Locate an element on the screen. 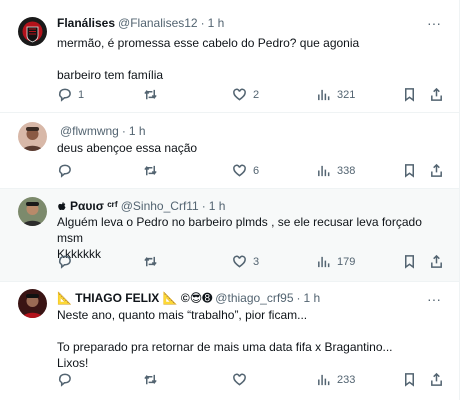 Image resolution: width=467 pixels, height=400 pixels. views-count: 233 is located at coordinates (346, 379).